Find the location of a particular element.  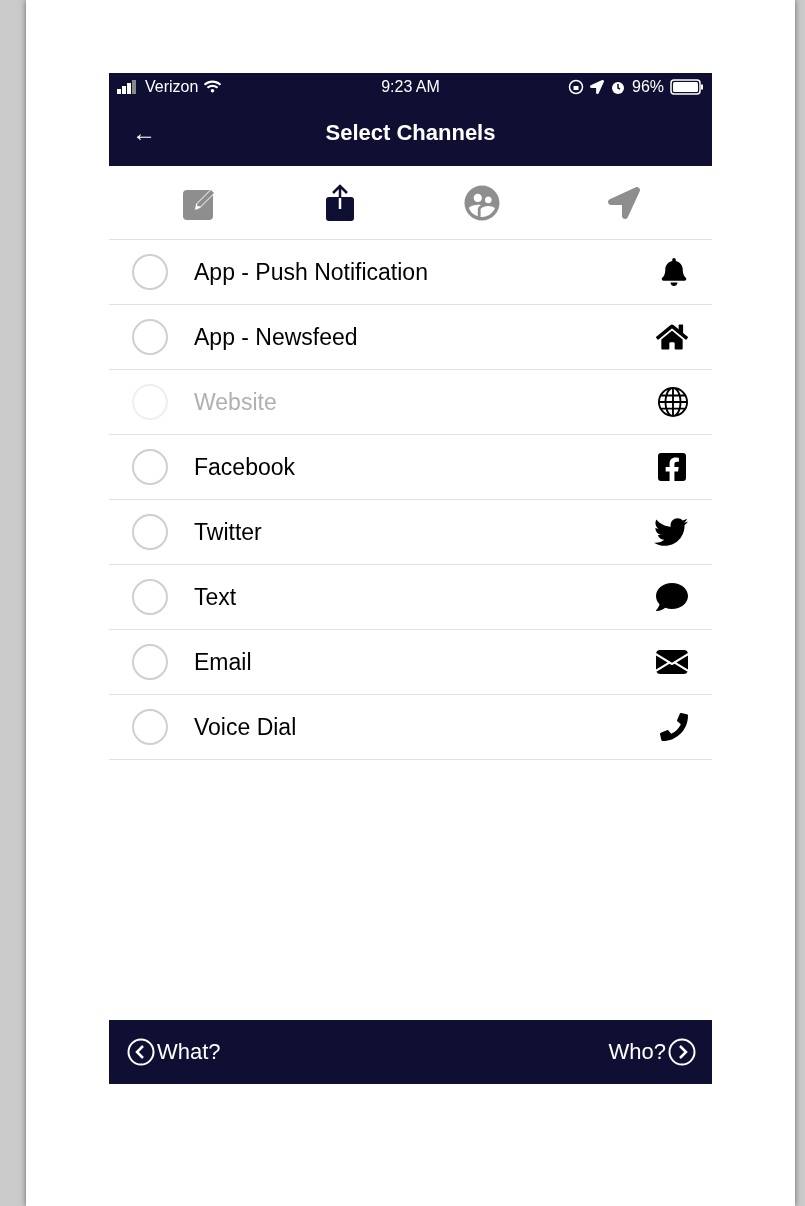

chevron-right-icon is located at coordinates (682, 1052).